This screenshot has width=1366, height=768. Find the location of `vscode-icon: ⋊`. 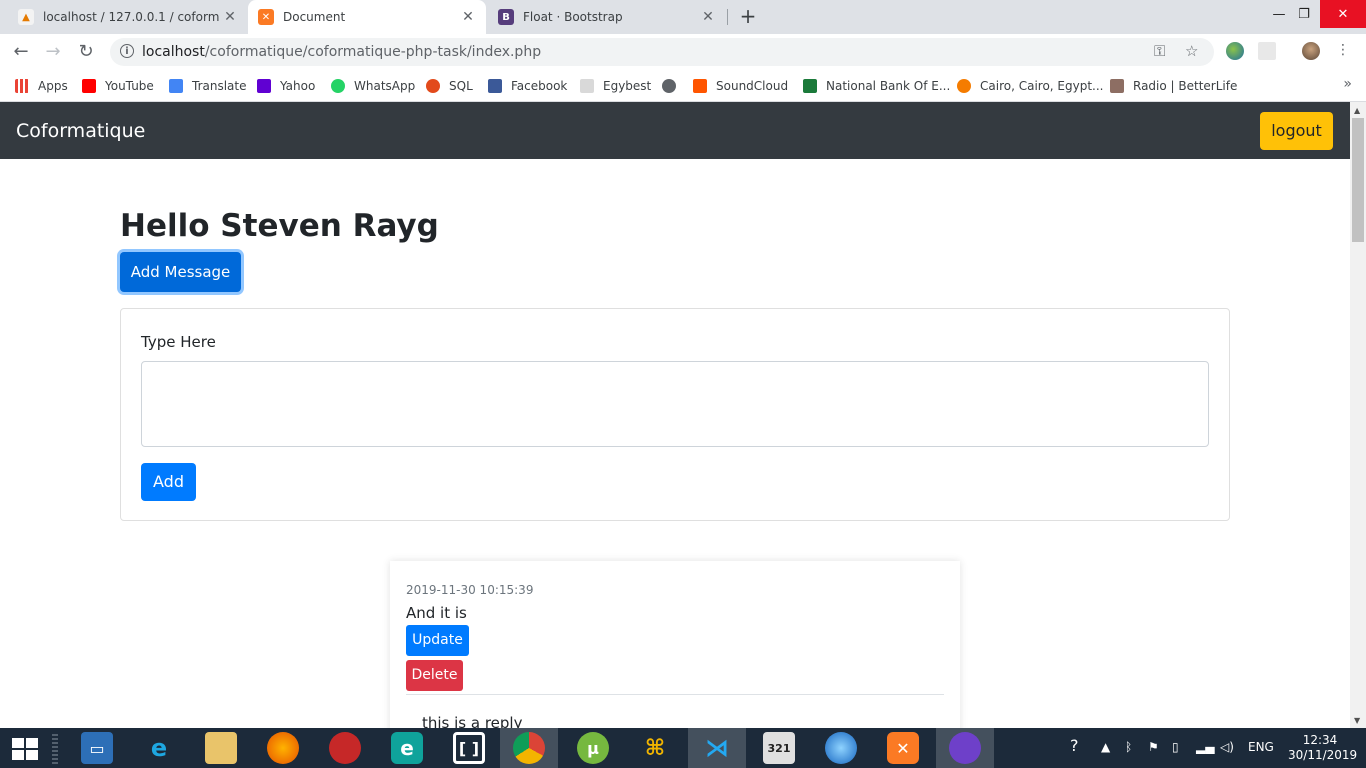

vscode-icon: ⋊ is located at coordinates (717, 748).